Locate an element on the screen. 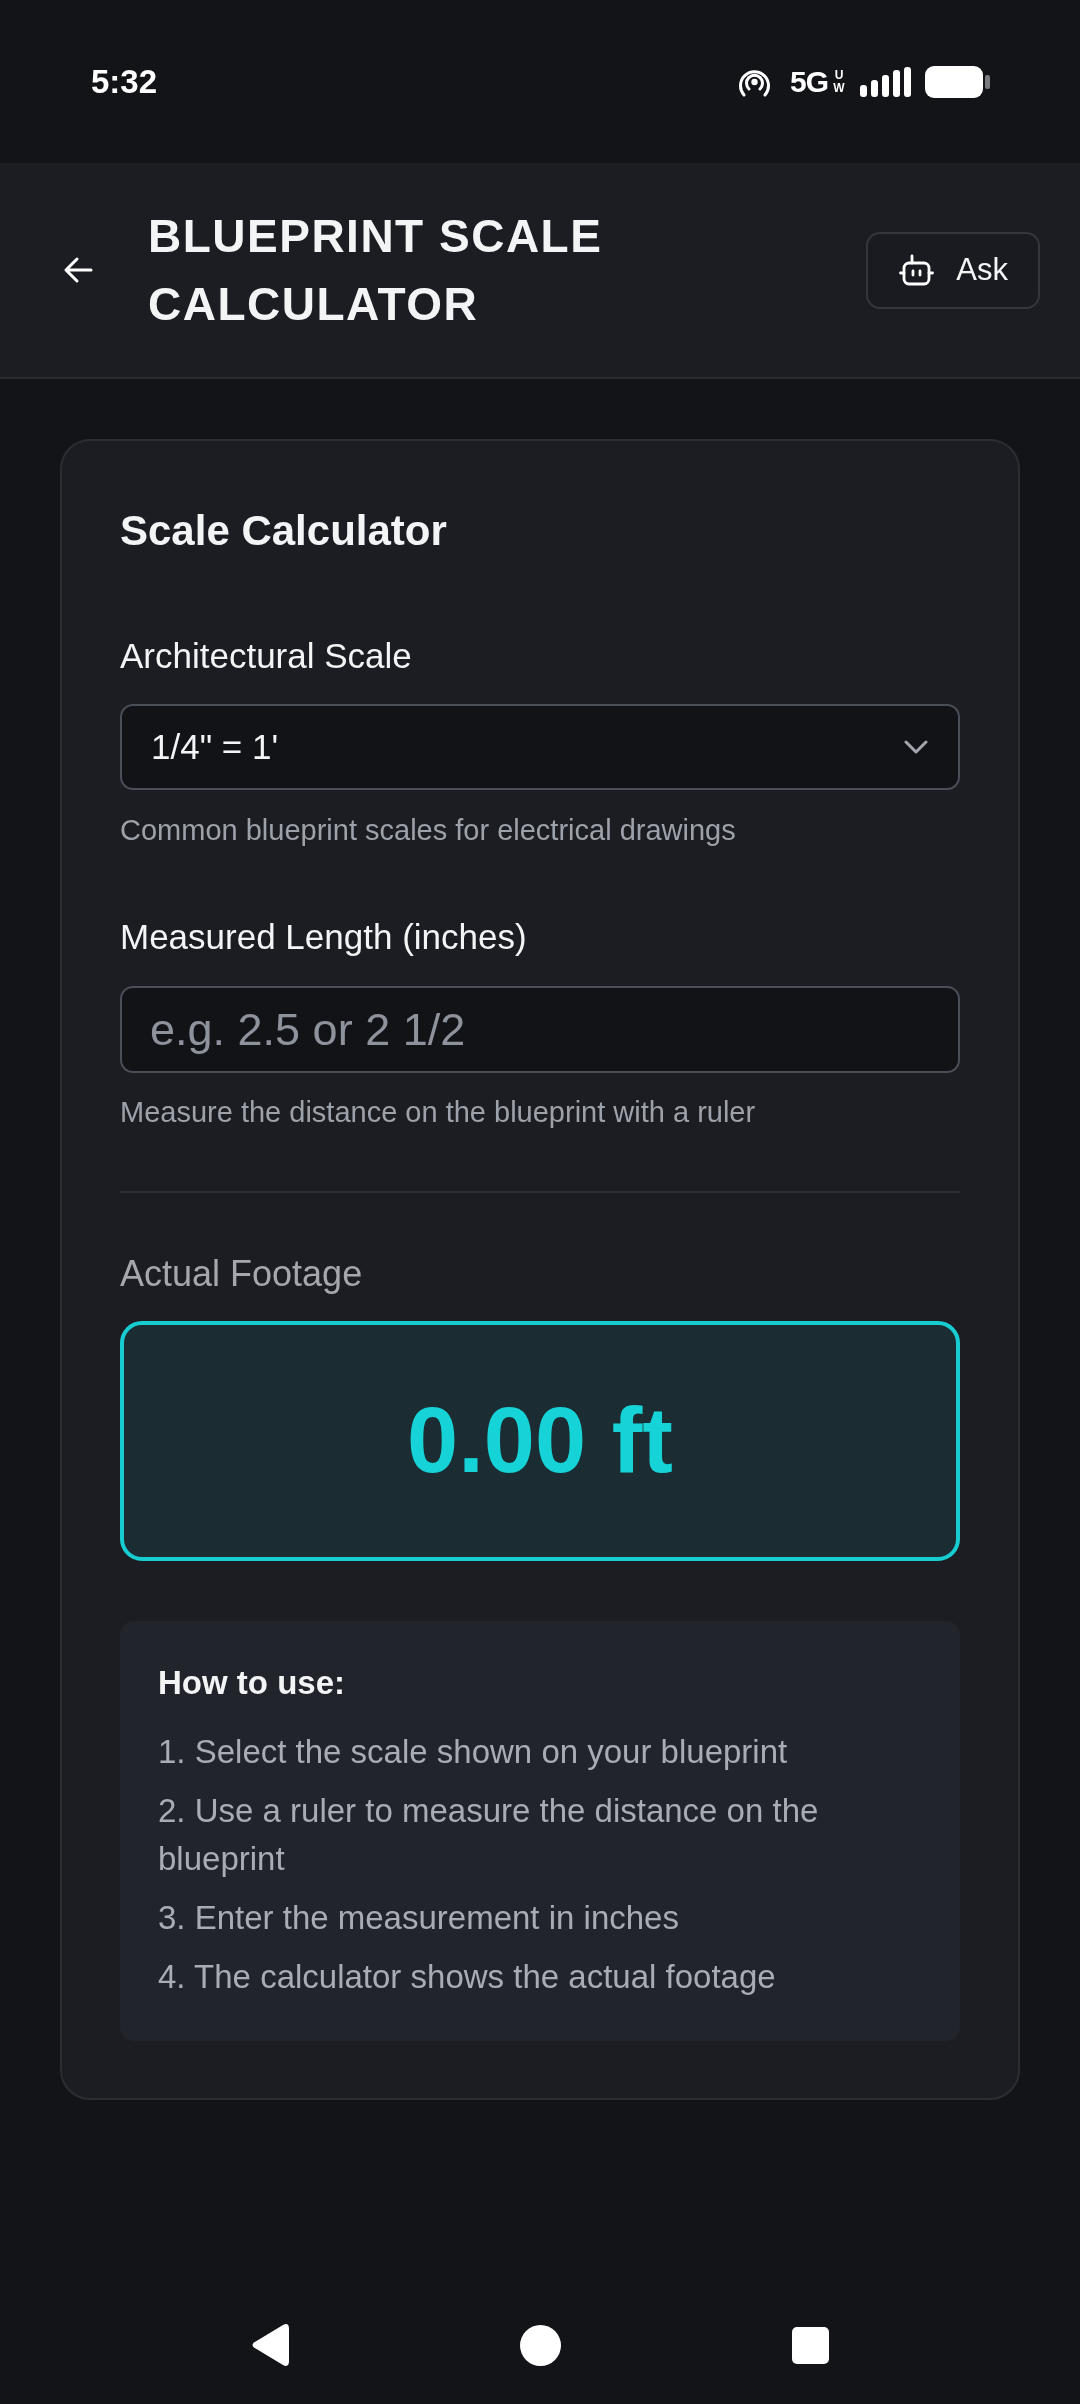 This screenshot has width=1080, height=2404. scale-dropdown: 1/4" = 1' is located at coordinates (540, 747).